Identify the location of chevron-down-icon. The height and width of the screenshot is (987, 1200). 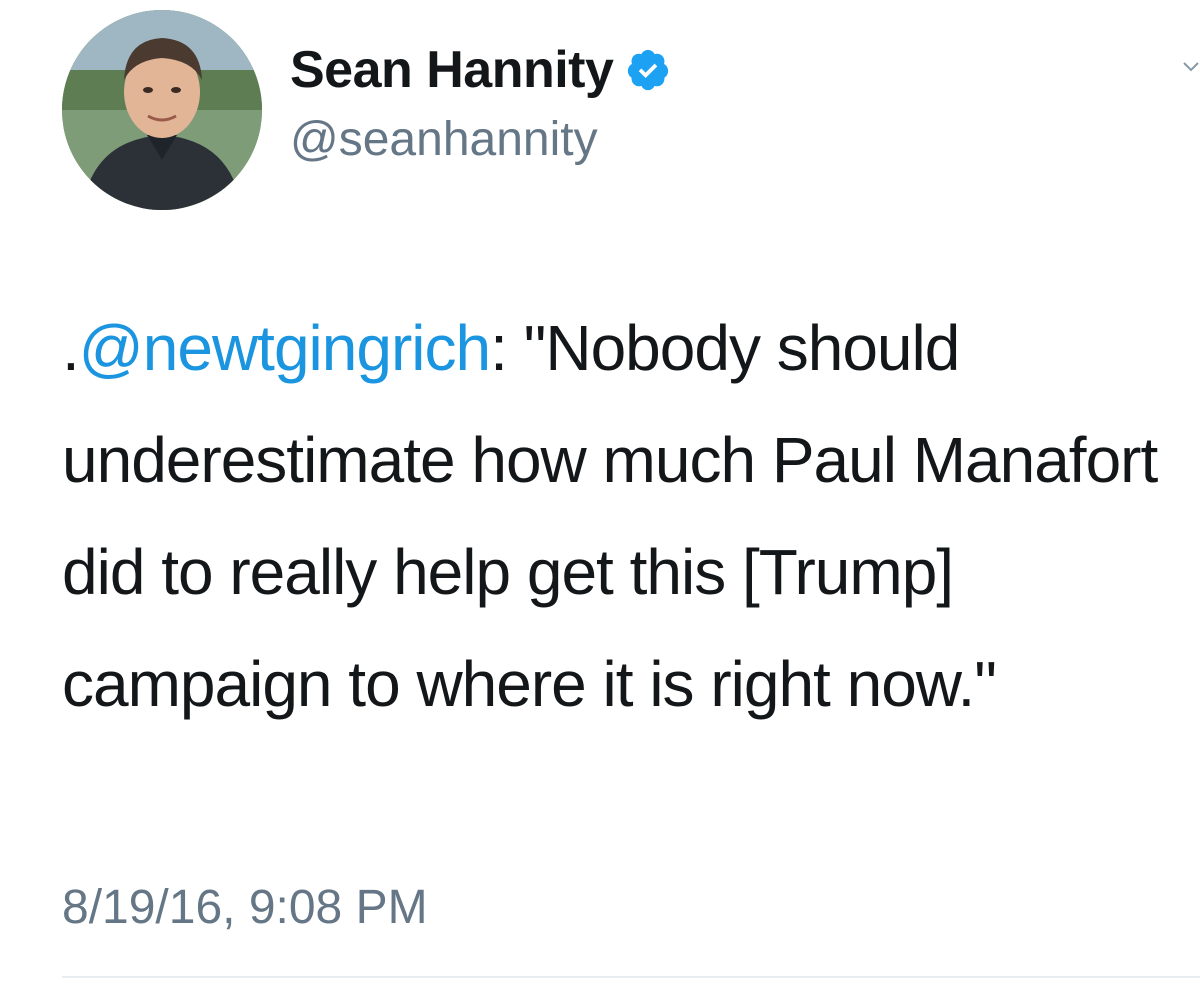
(1191, 67).